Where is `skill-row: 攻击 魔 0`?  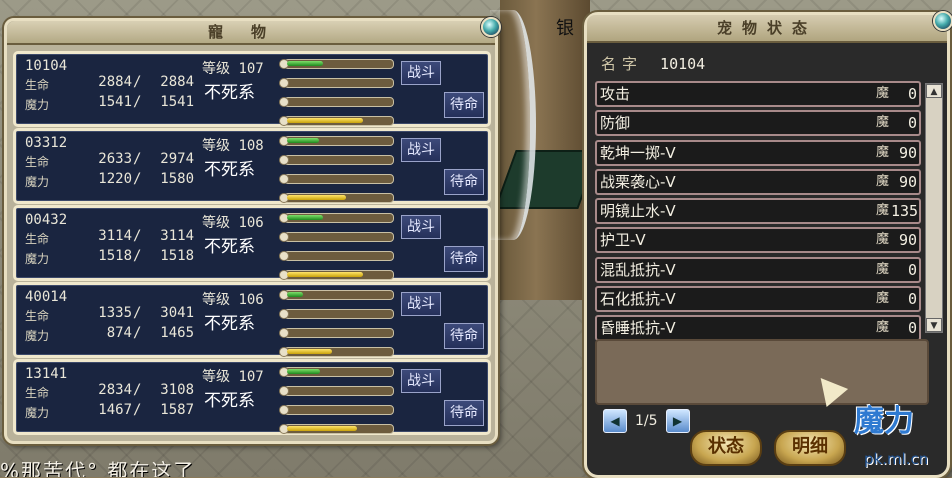 skill-row: 攻击 魔 0 is located at coordinates (758, 94).